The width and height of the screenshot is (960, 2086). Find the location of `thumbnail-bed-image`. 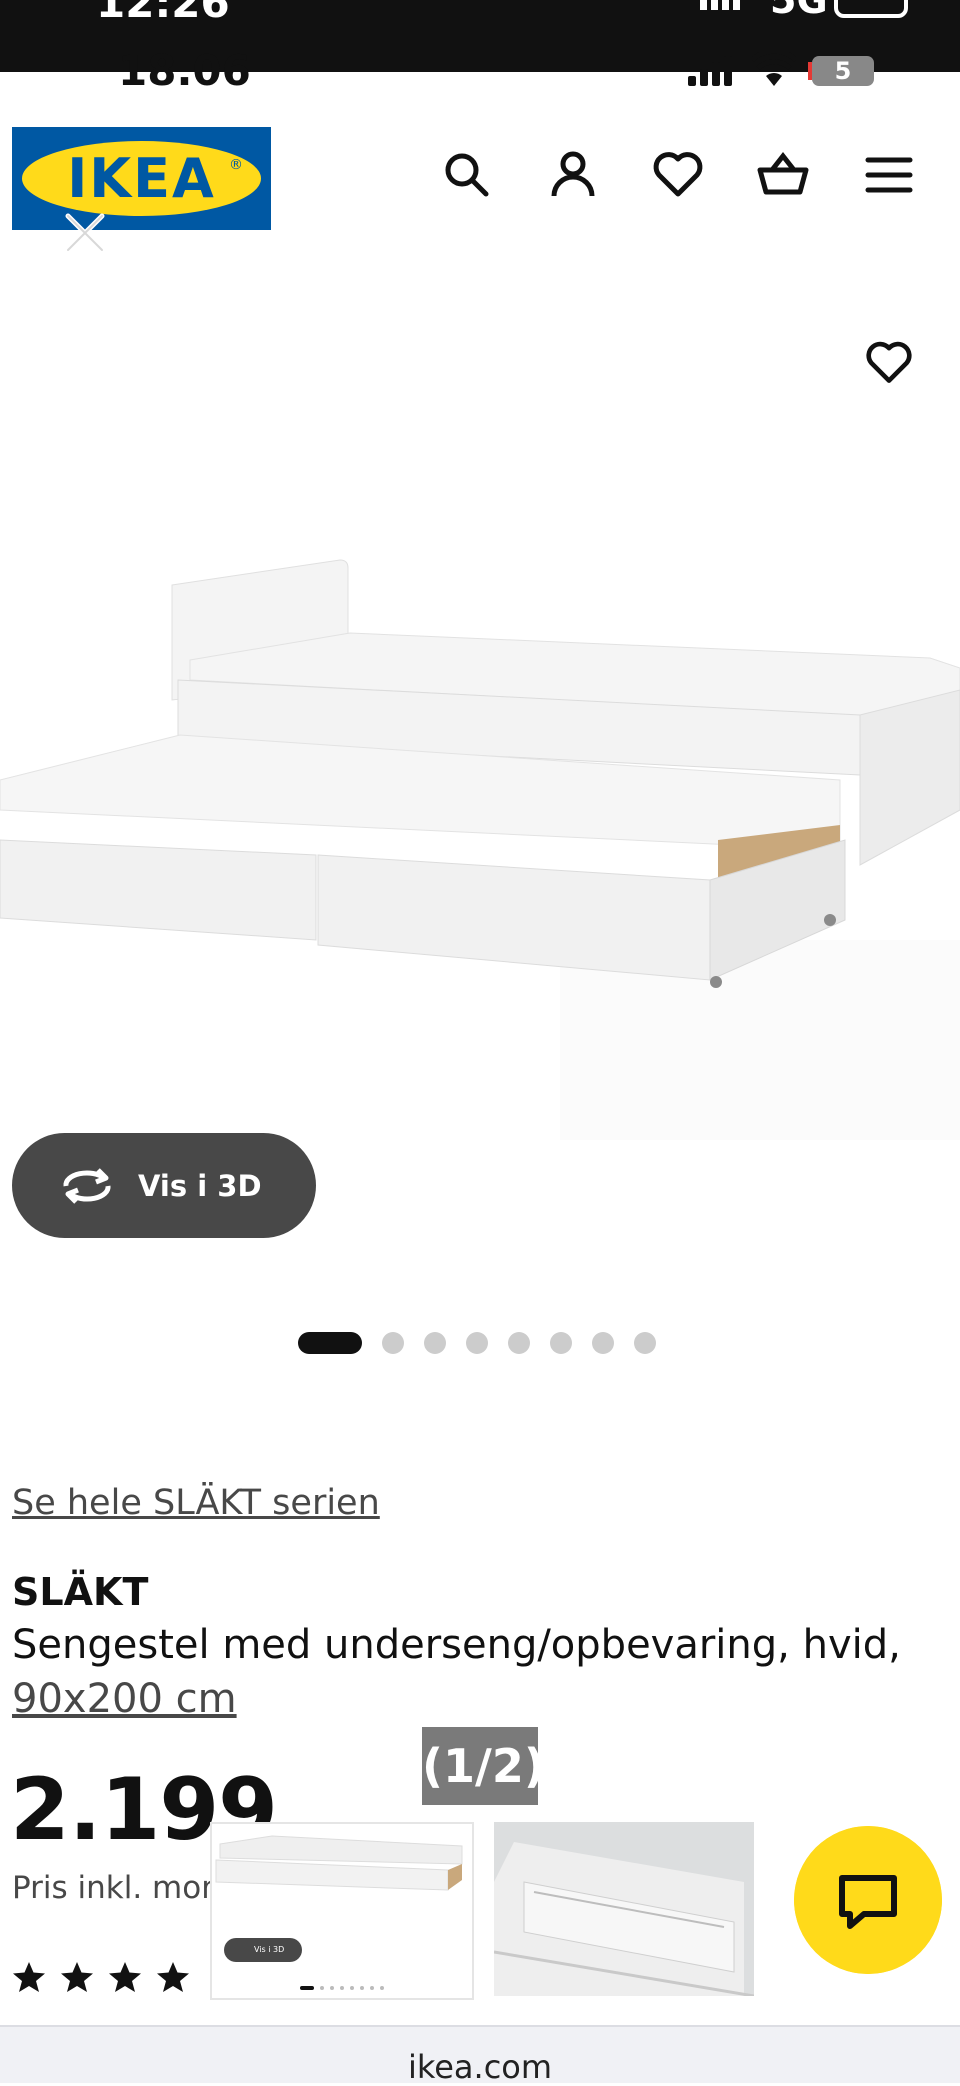

thumbnail-bed-image is located at coordinates (339, 1863).